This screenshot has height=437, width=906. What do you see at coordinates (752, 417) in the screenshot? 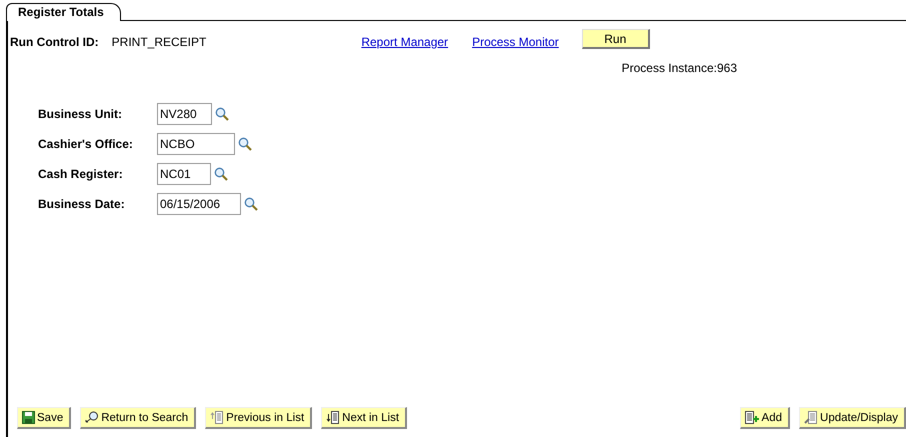
I see `document-plus-icon` at bounding box center [752, 417].